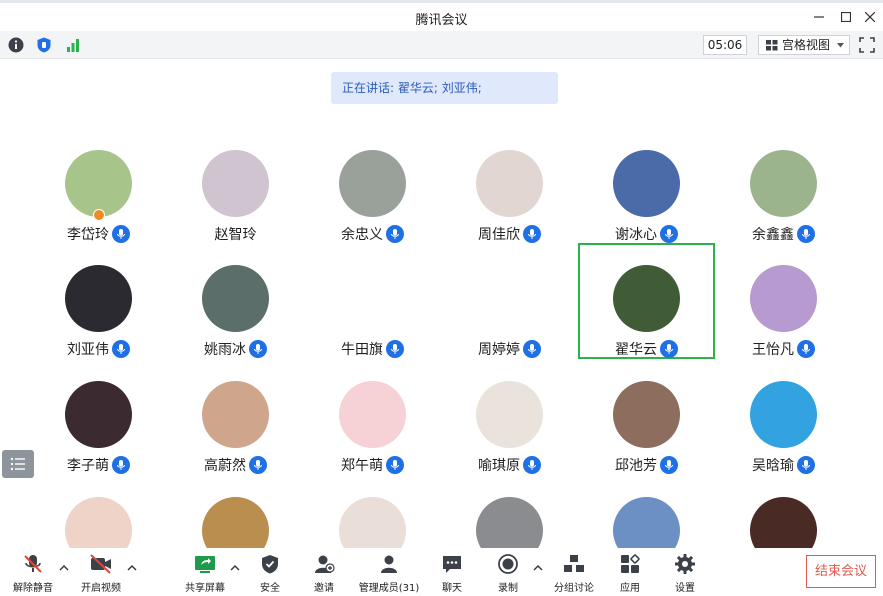 The width and height of the screenshot is (883, 596). I want to click on participant-tile: 刘亚伟, so click(98, 303).